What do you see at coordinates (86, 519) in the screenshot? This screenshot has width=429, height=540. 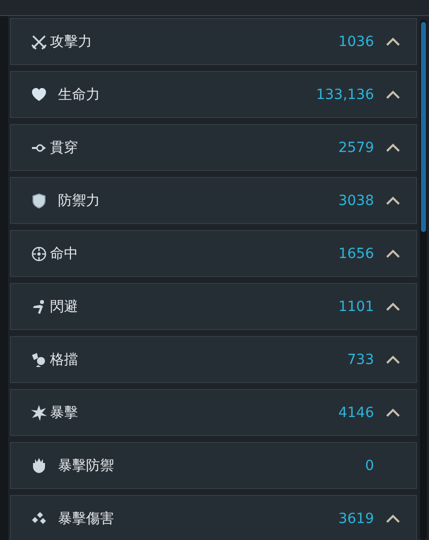 I see `stat-label: 暴擊傷害` at bounding box center [86, 519].